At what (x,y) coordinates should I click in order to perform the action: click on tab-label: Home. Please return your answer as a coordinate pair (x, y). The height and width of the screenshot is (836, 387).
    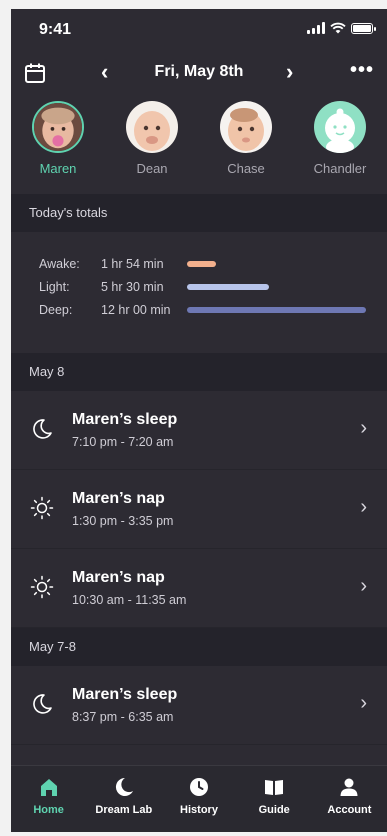
    Looking at the image, I should click on (48, 810).